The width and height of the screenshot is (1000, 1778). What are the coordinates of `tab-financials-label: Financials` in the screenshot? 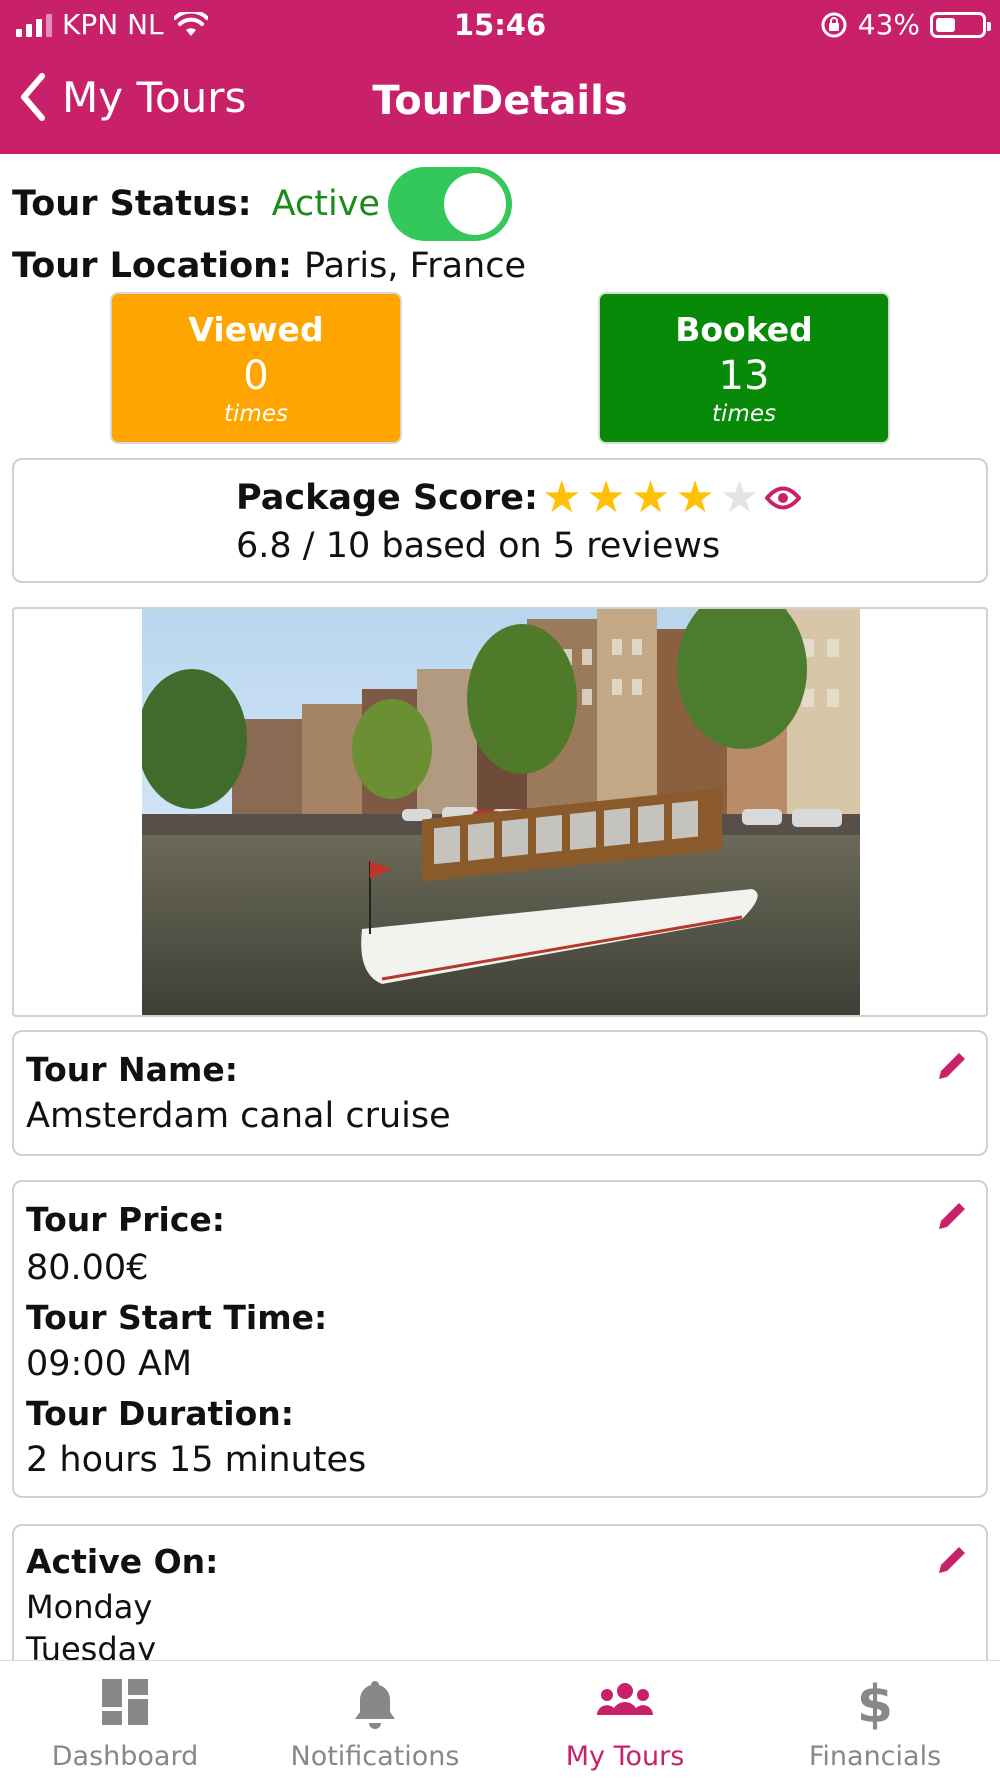 It's located at (875, 1756).